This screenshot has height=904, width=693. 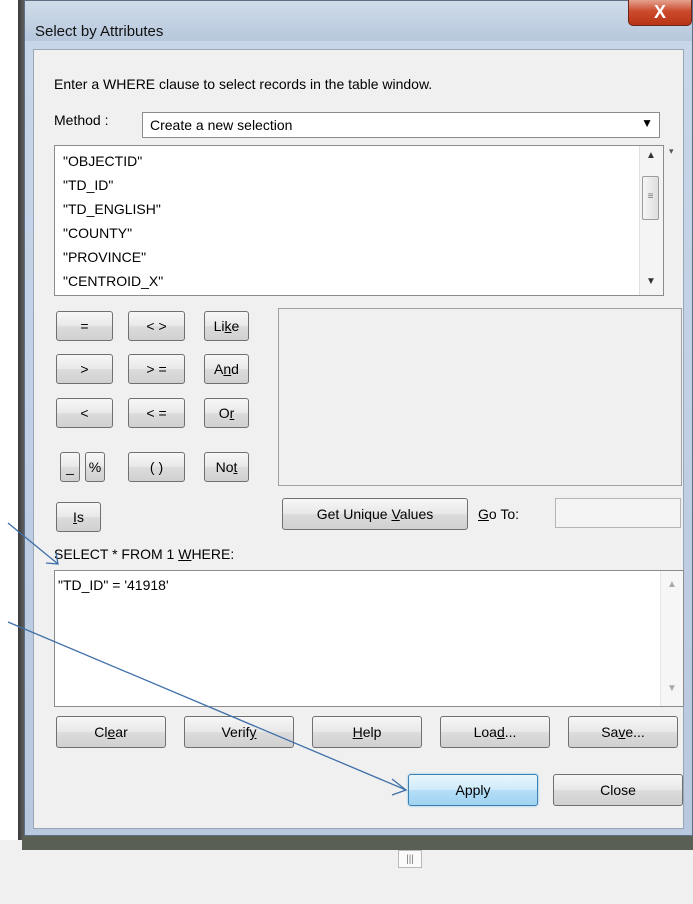 What do you see at coordinates (95, 467) in the screenshot?
I see `percent-button: %` at bounding box center [95, 467].